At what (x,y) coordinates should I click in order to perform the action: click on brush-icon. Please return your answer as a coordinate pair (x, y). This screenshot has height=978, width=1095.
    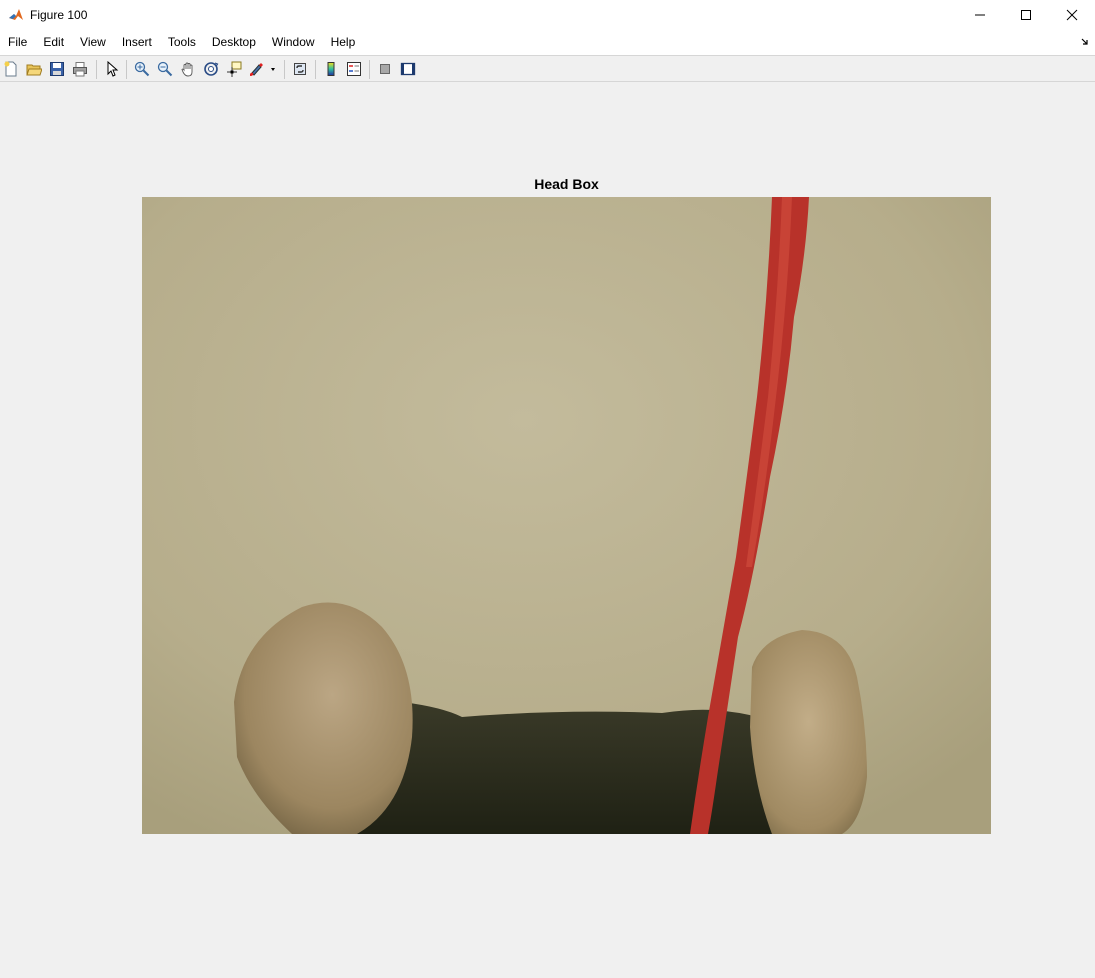
    Looking at the image, I should click on (262, 69).